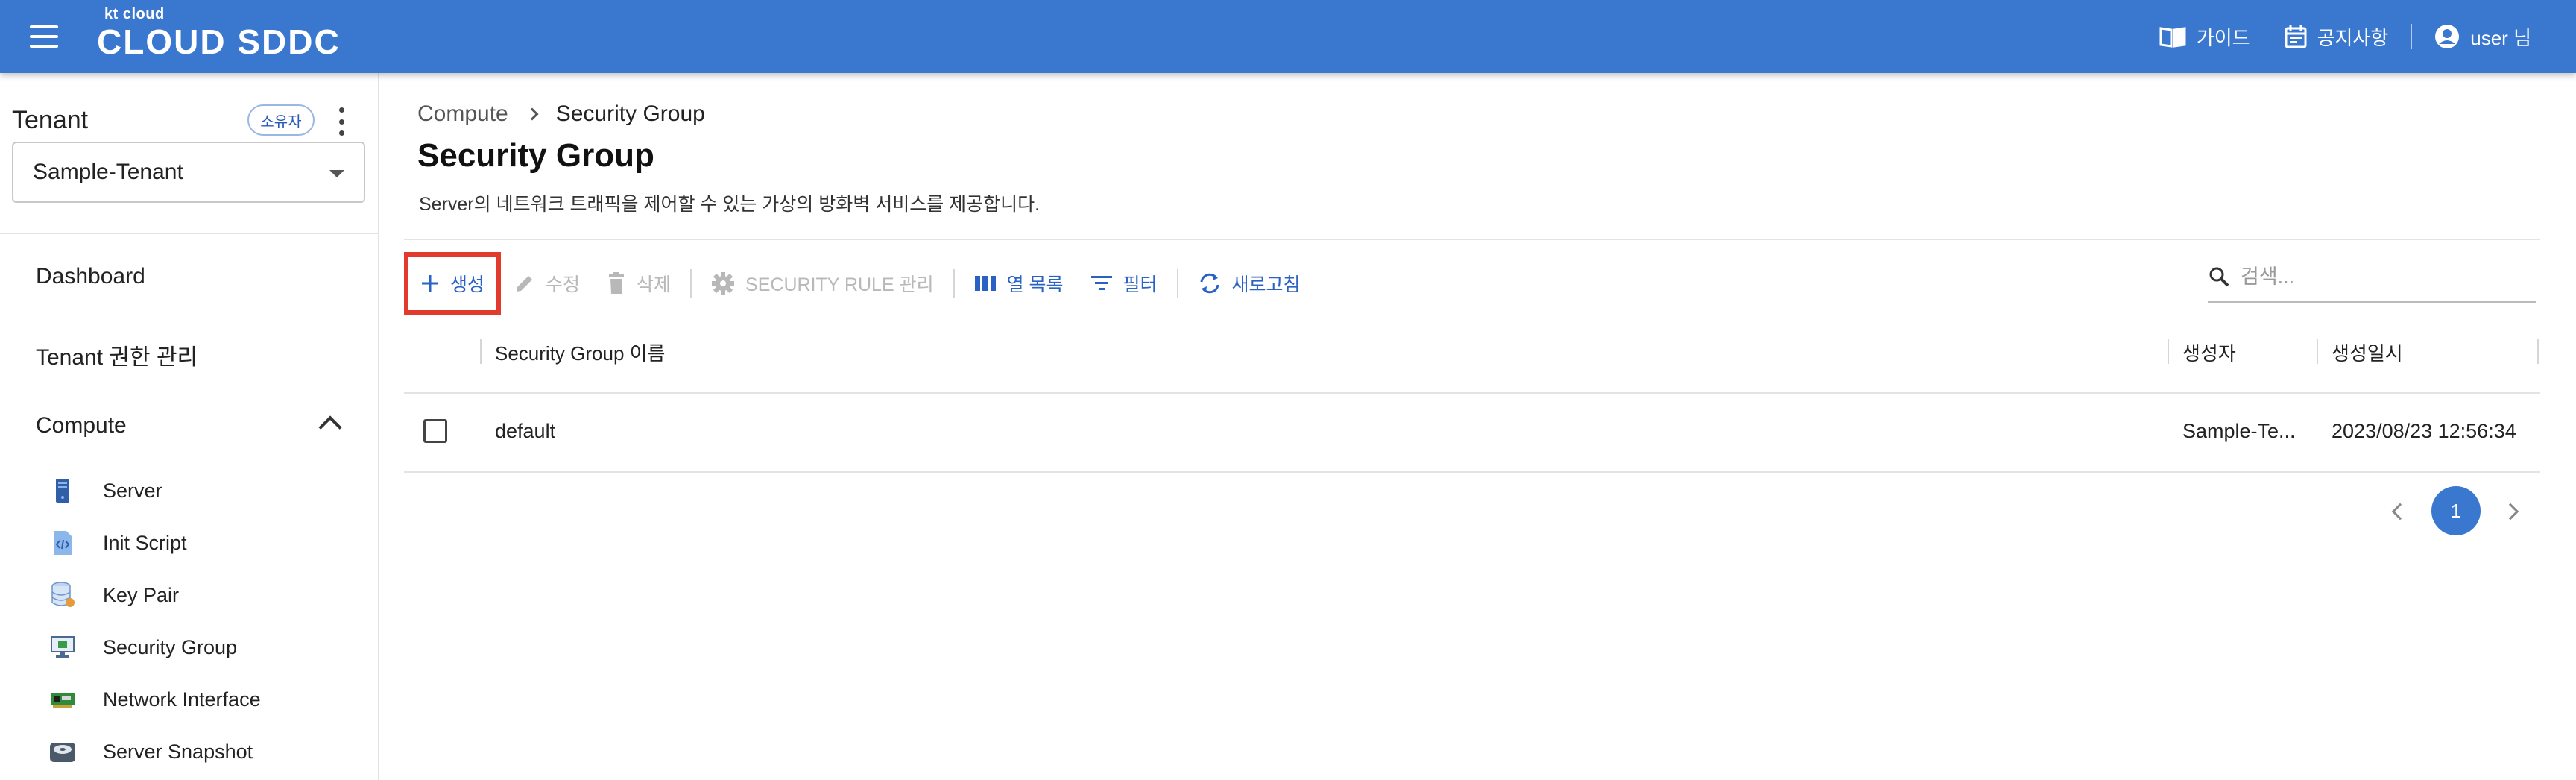  I want to click on sidebar-item-init-script: Init Script, so click(206, 543).